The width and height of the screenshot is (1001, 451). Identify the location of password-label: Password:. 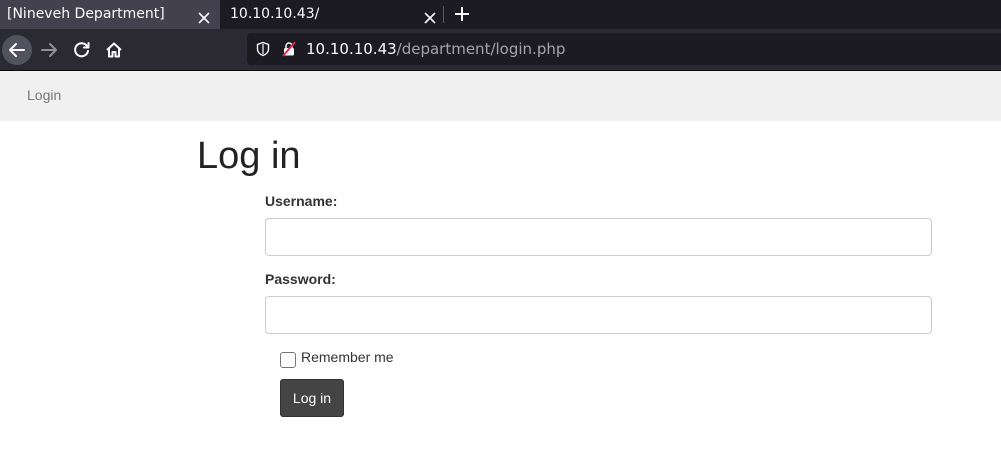
(300, 279).